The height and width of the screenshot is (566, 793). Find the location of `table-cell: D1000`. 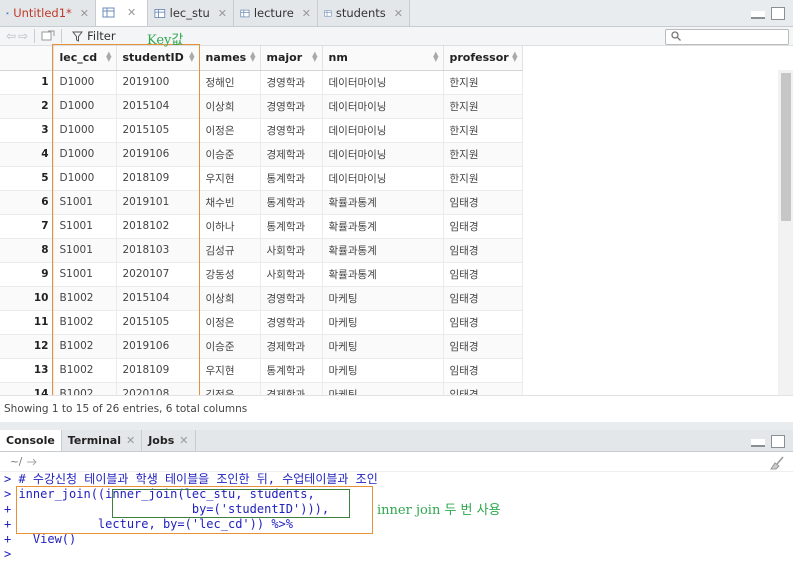

table-cell: D1000 is located at coordinates (85, 106).